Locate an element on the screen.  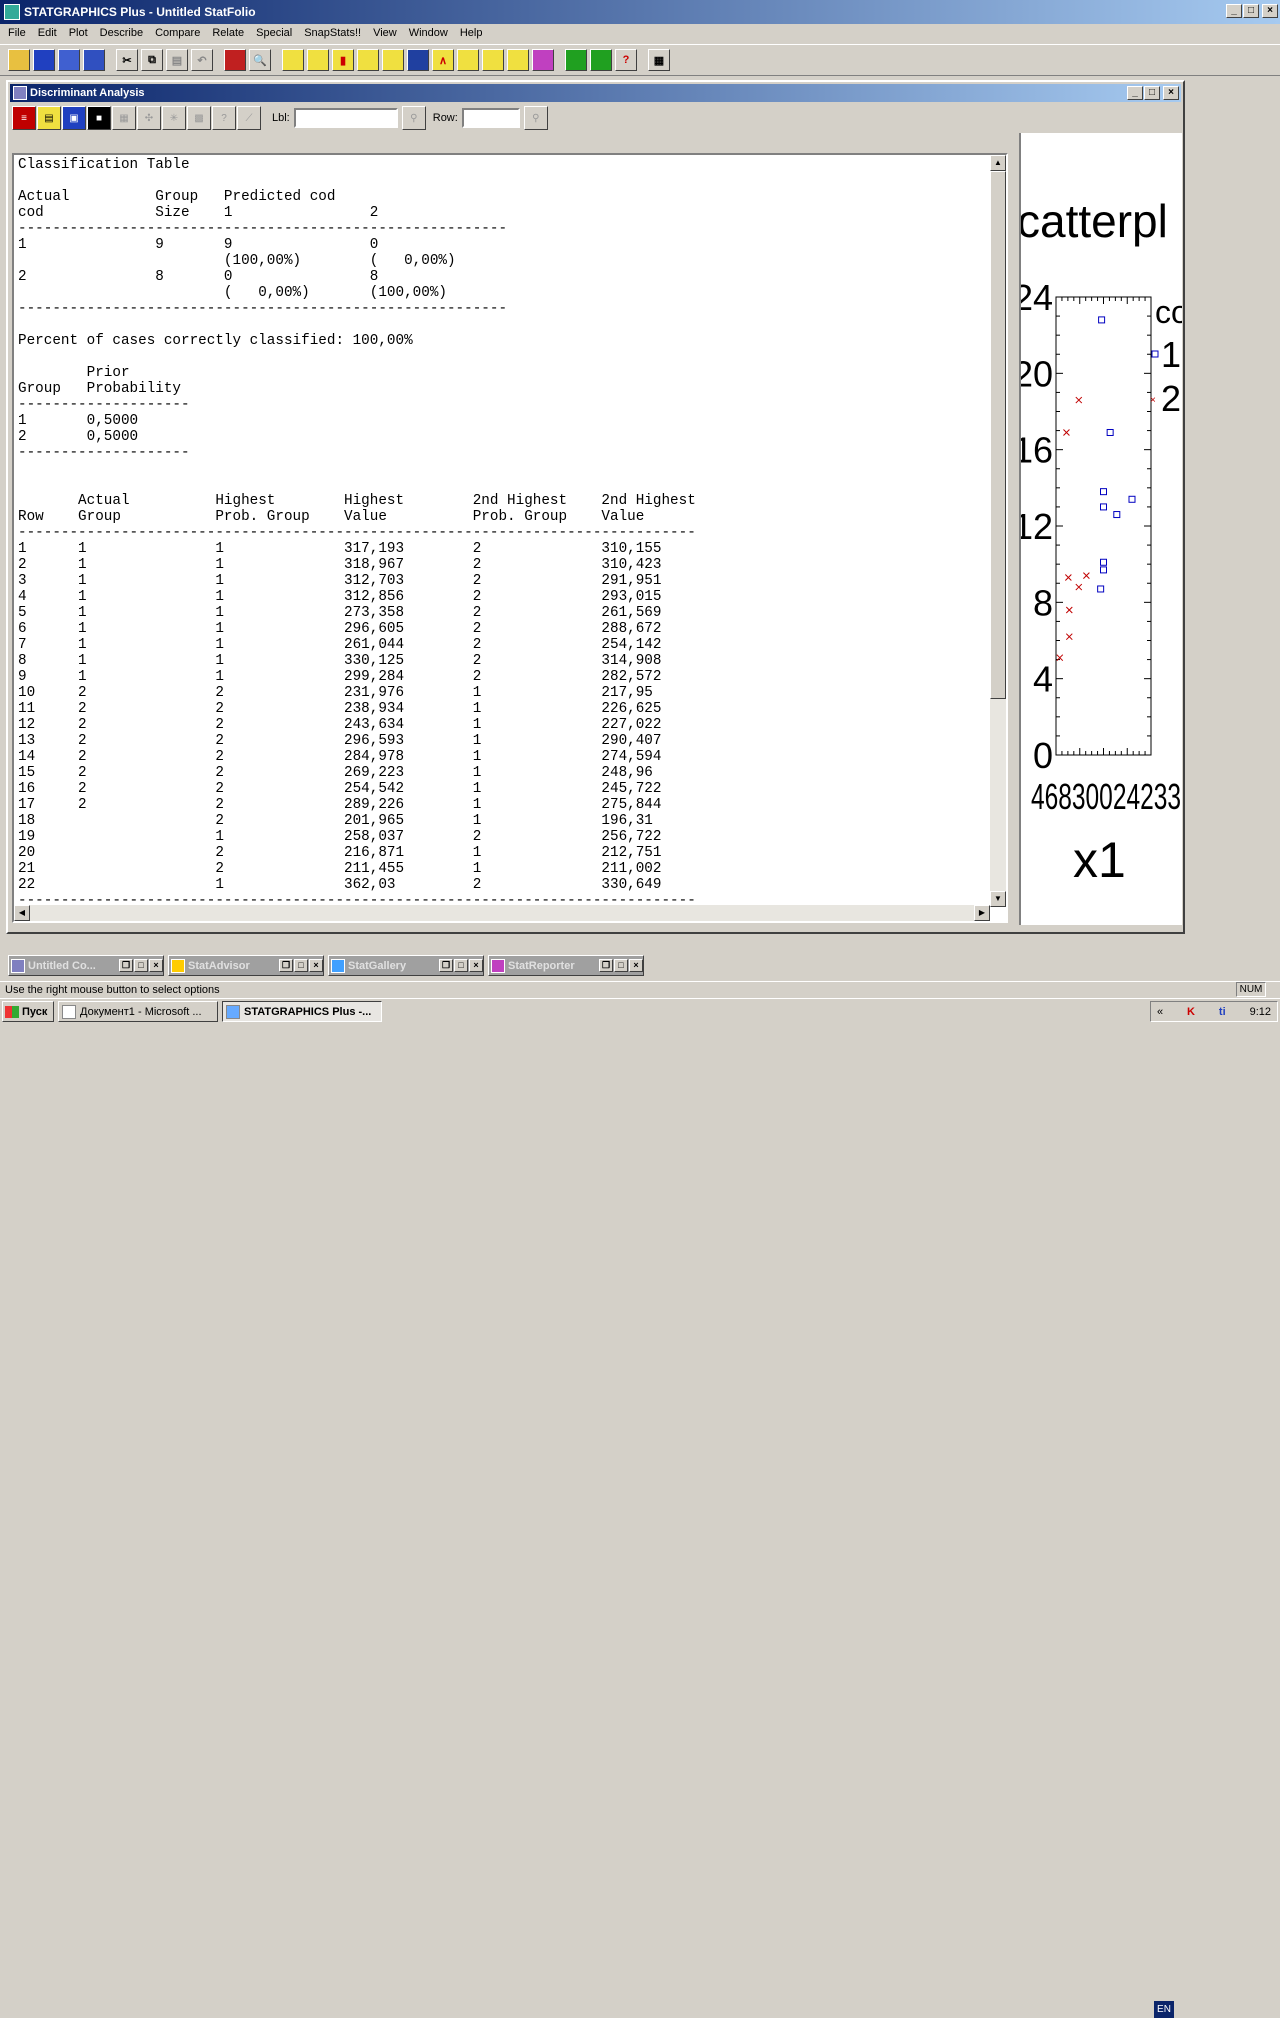
help-icon: ? is located at coordinates (626, 60).